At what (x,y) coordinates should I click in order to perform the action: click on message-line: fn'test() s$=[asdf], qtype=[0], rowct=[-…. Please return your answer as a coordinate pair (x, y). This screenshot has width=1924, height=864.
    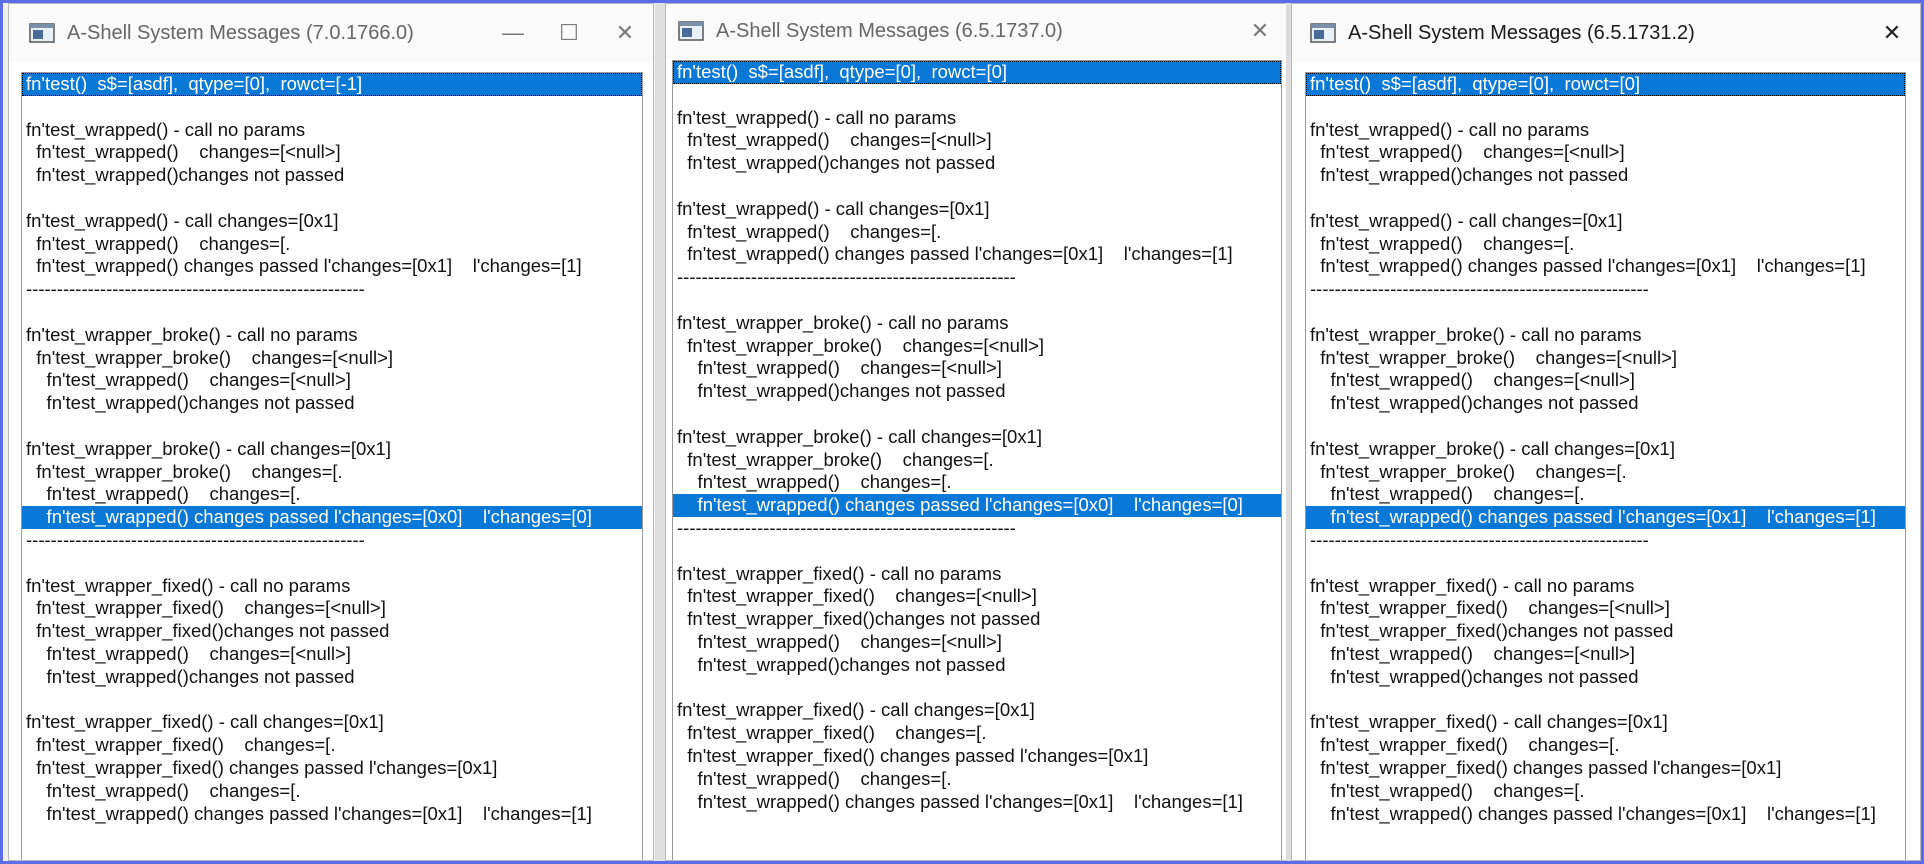
    Looking at the image, I should click on (332, 84).